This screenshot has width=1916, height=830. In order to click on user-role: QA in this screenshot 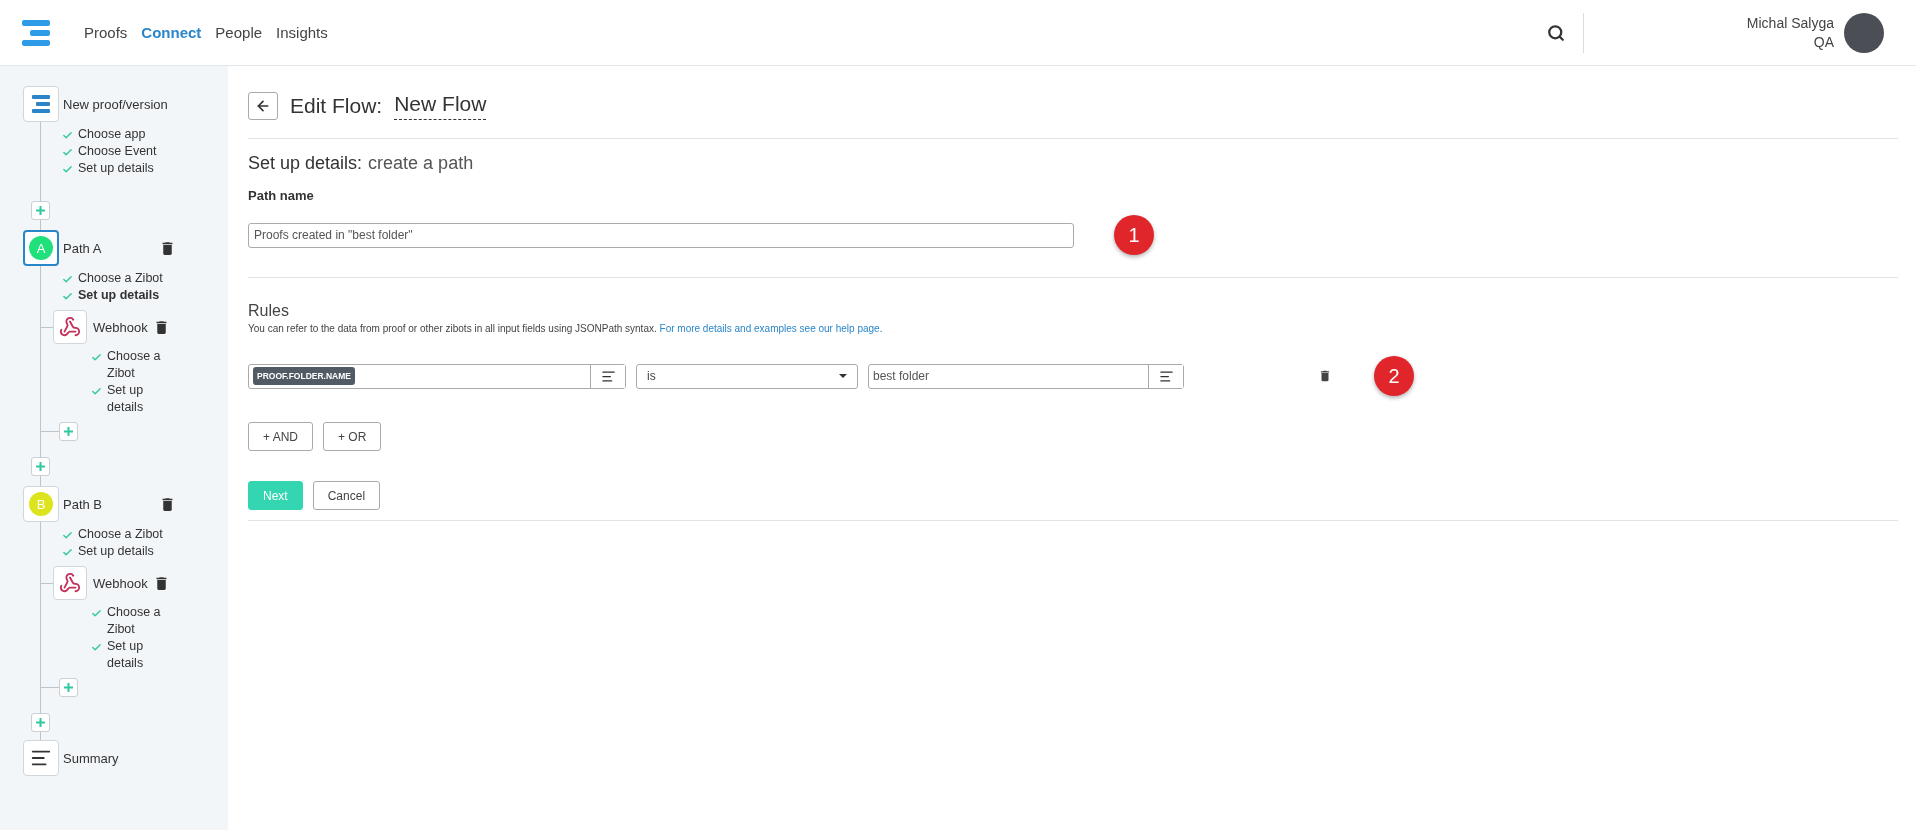, I will do `click(1823, 42)`.